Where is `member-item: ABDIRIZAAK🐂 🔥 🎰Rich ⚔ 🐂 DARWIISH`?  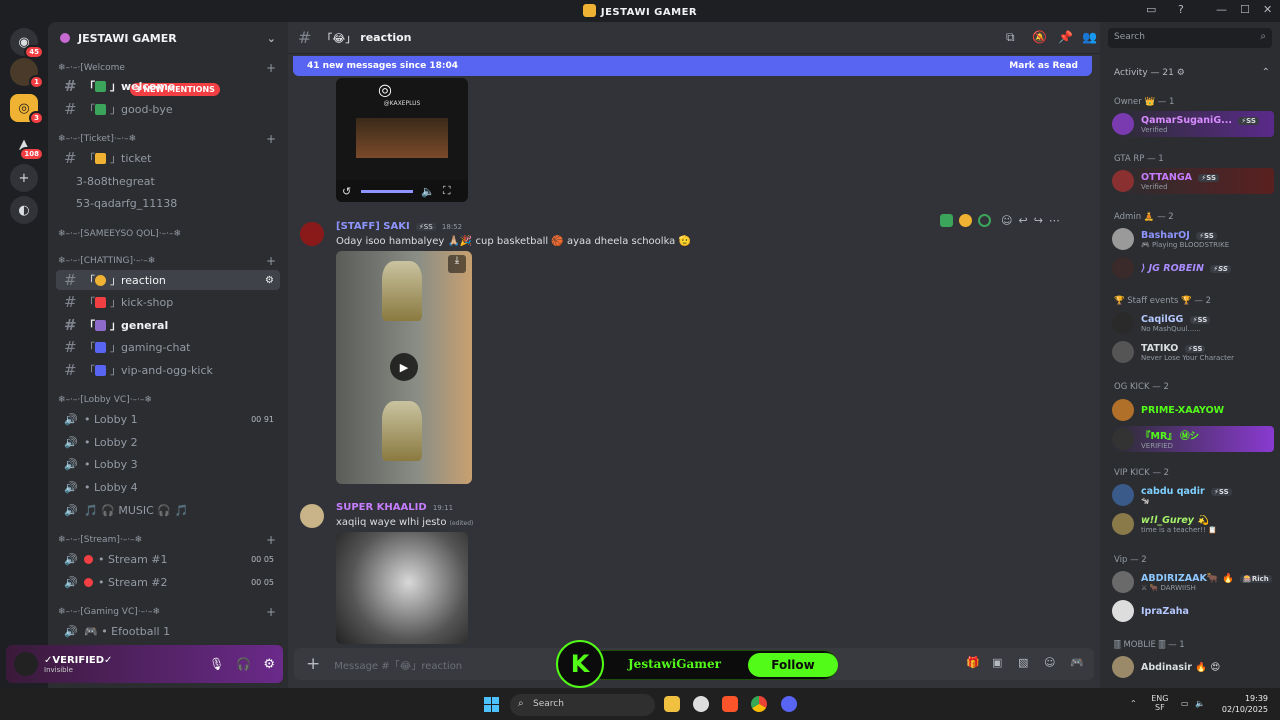 member-item: ABDIRIZAAK🐂 🔥 🎰Rich ⚔ 🐂 DARWIISH is located at coordinates (1193, 582).